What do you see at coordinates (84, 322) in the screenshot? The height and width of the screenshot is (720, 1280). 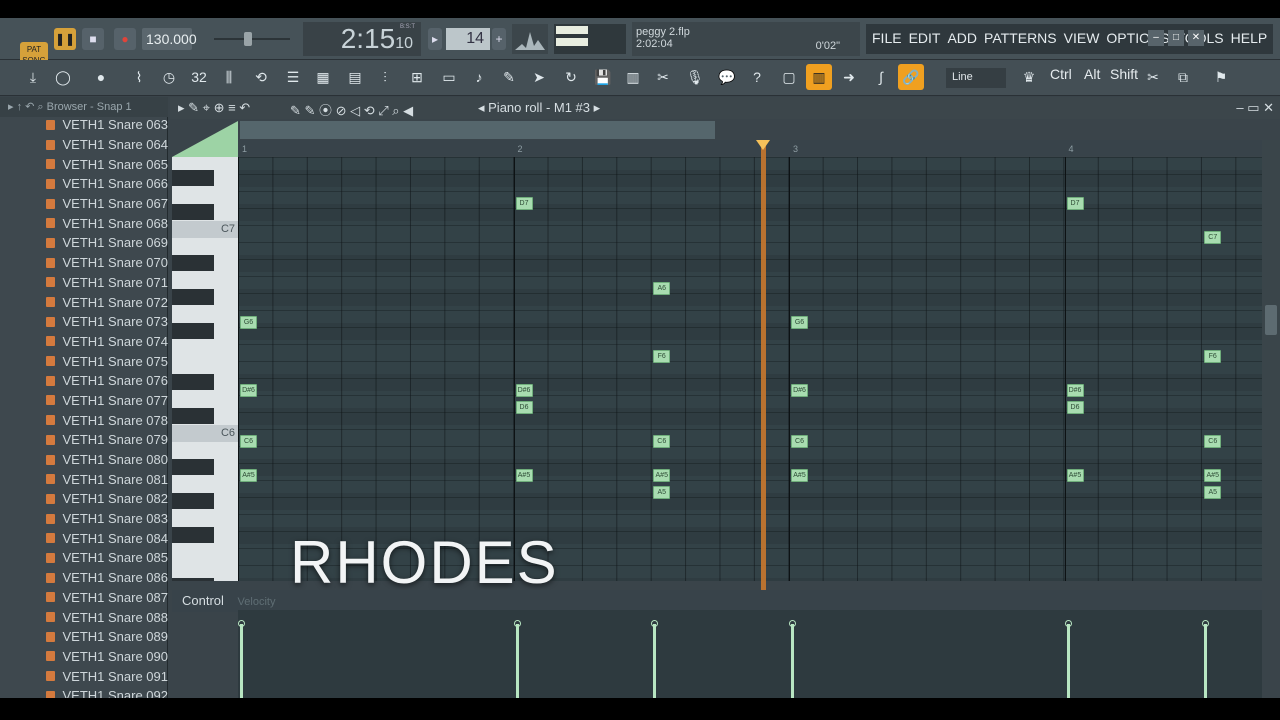 I see `browser-item: VETH1 Snare 073` at bounding box center [84, 322].